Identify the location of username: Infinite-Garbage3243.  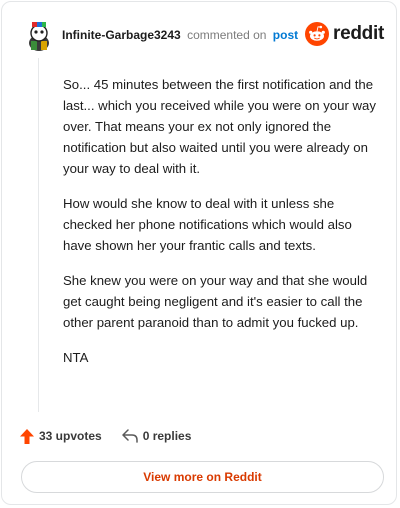
(121, 35).